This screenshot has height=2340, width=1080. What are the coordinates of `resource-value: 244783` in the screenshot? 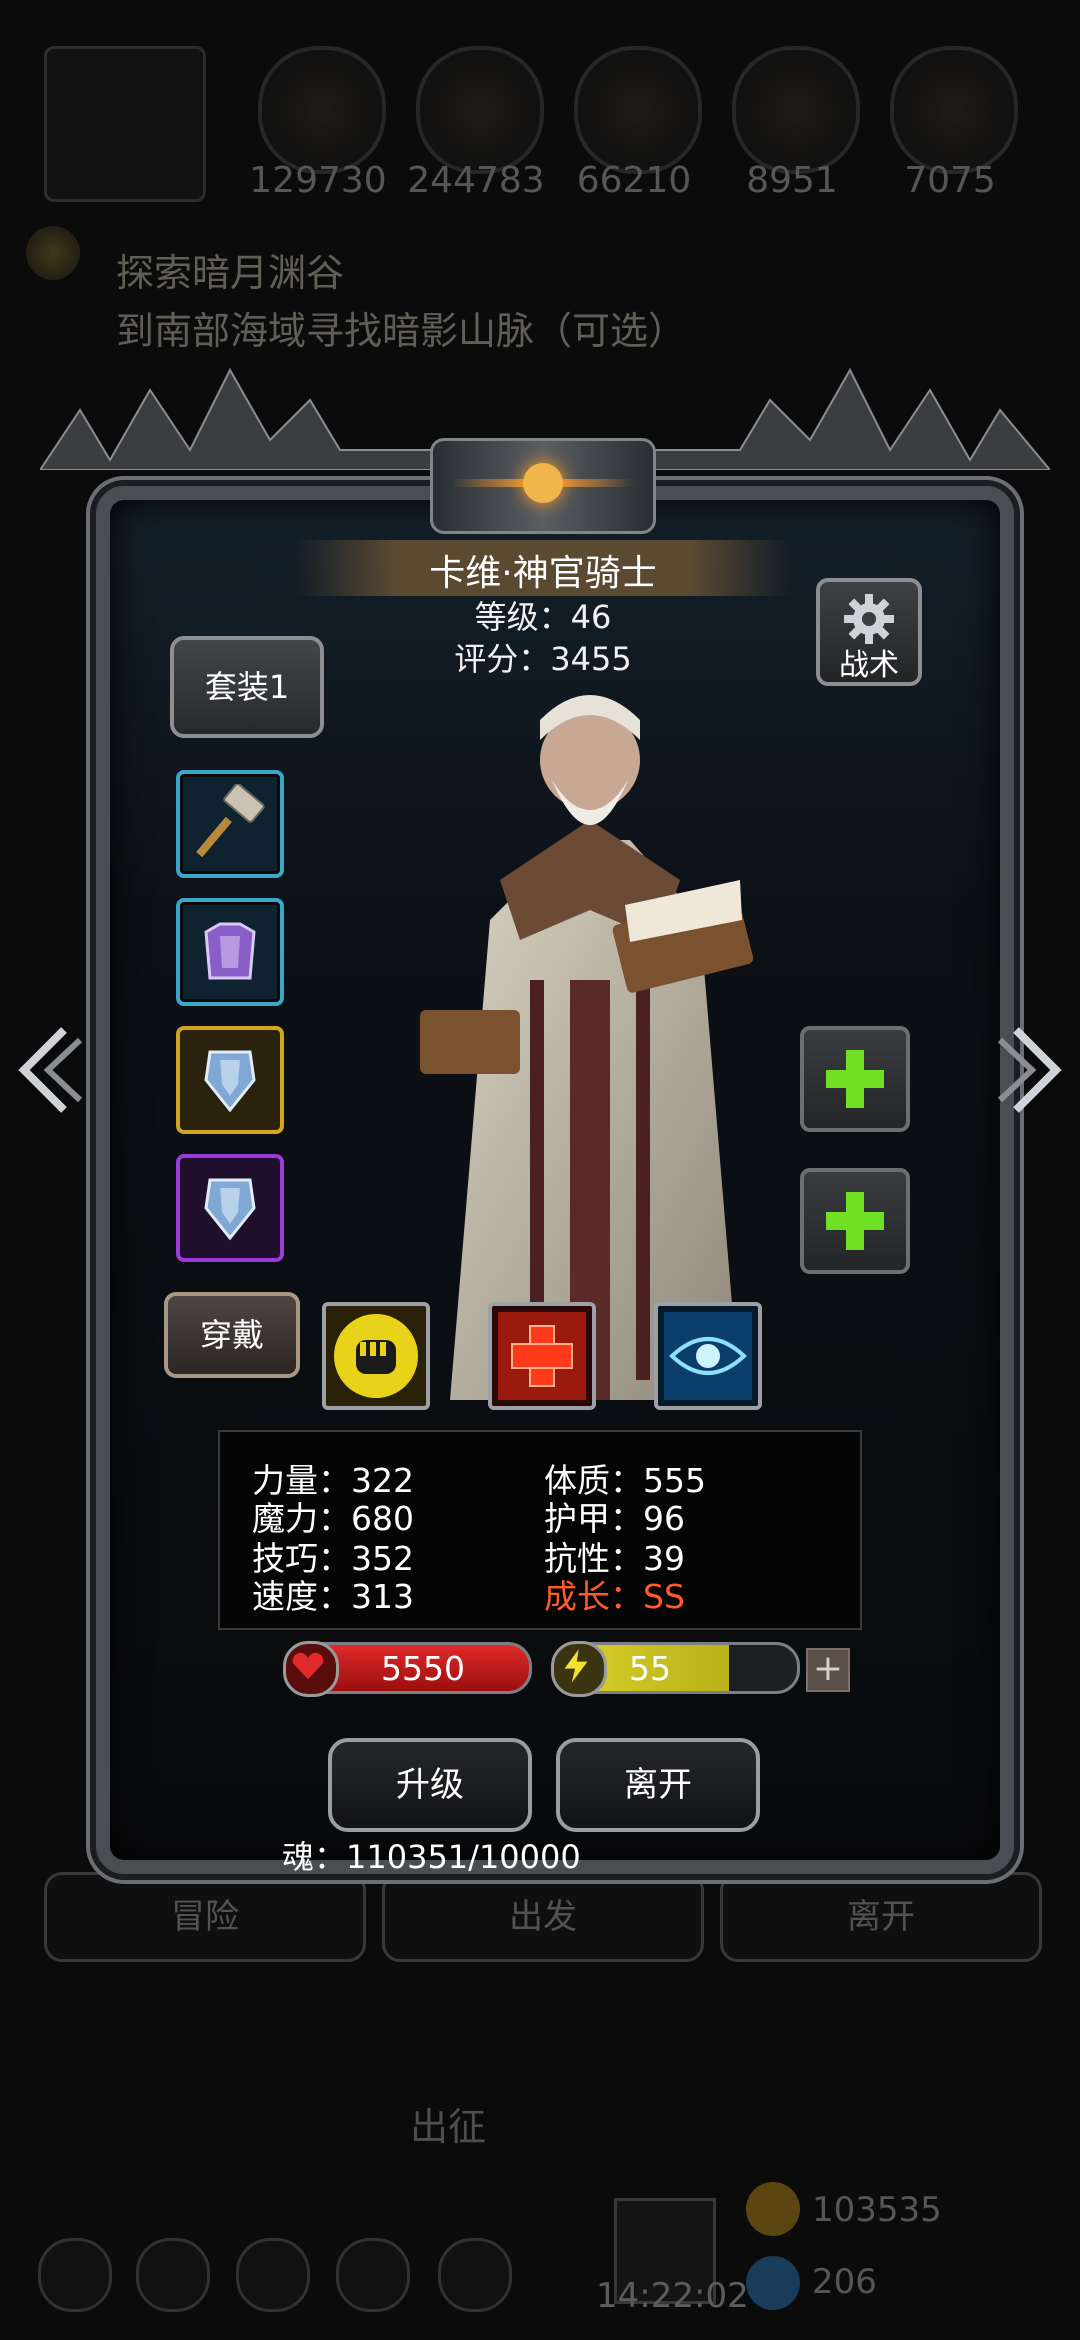 It's located at (476, 180).